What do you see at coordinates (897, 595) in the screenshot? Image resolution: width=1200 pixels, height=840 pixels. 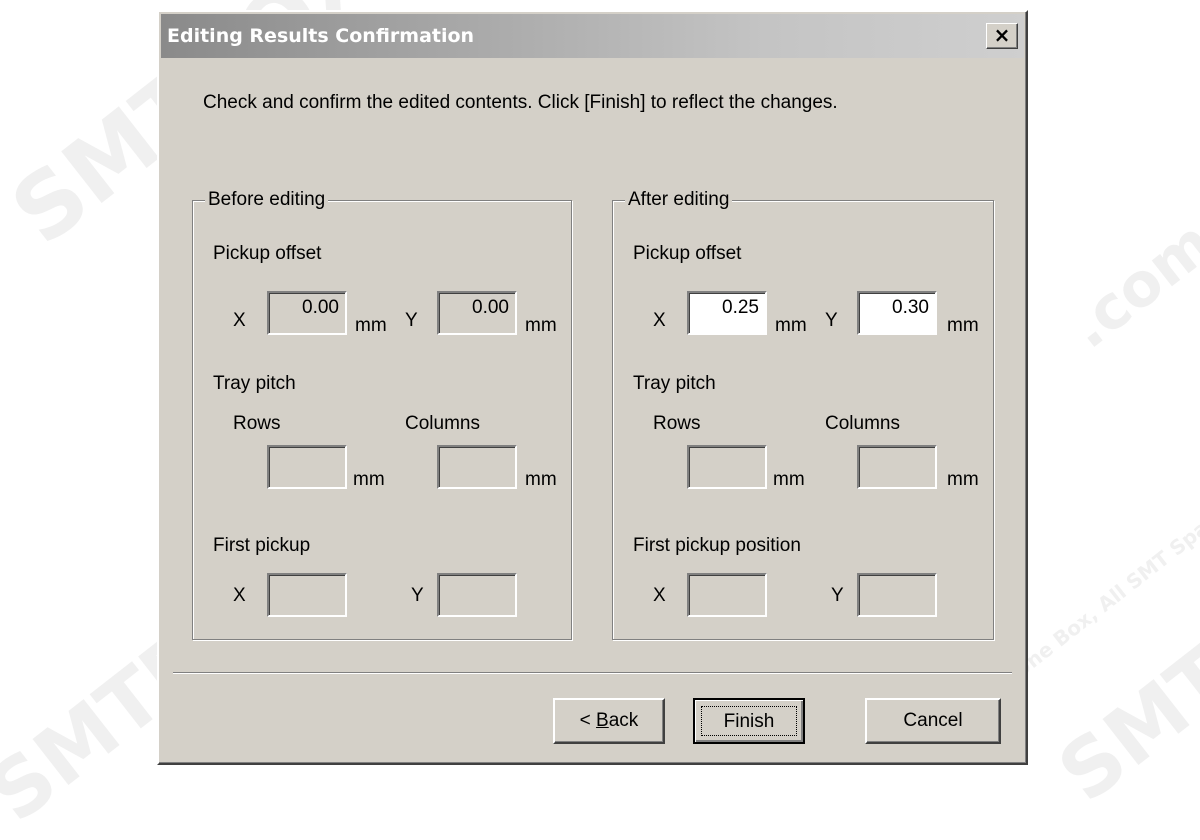 I see `after-first-y-field` at bounding box center [897, 595].